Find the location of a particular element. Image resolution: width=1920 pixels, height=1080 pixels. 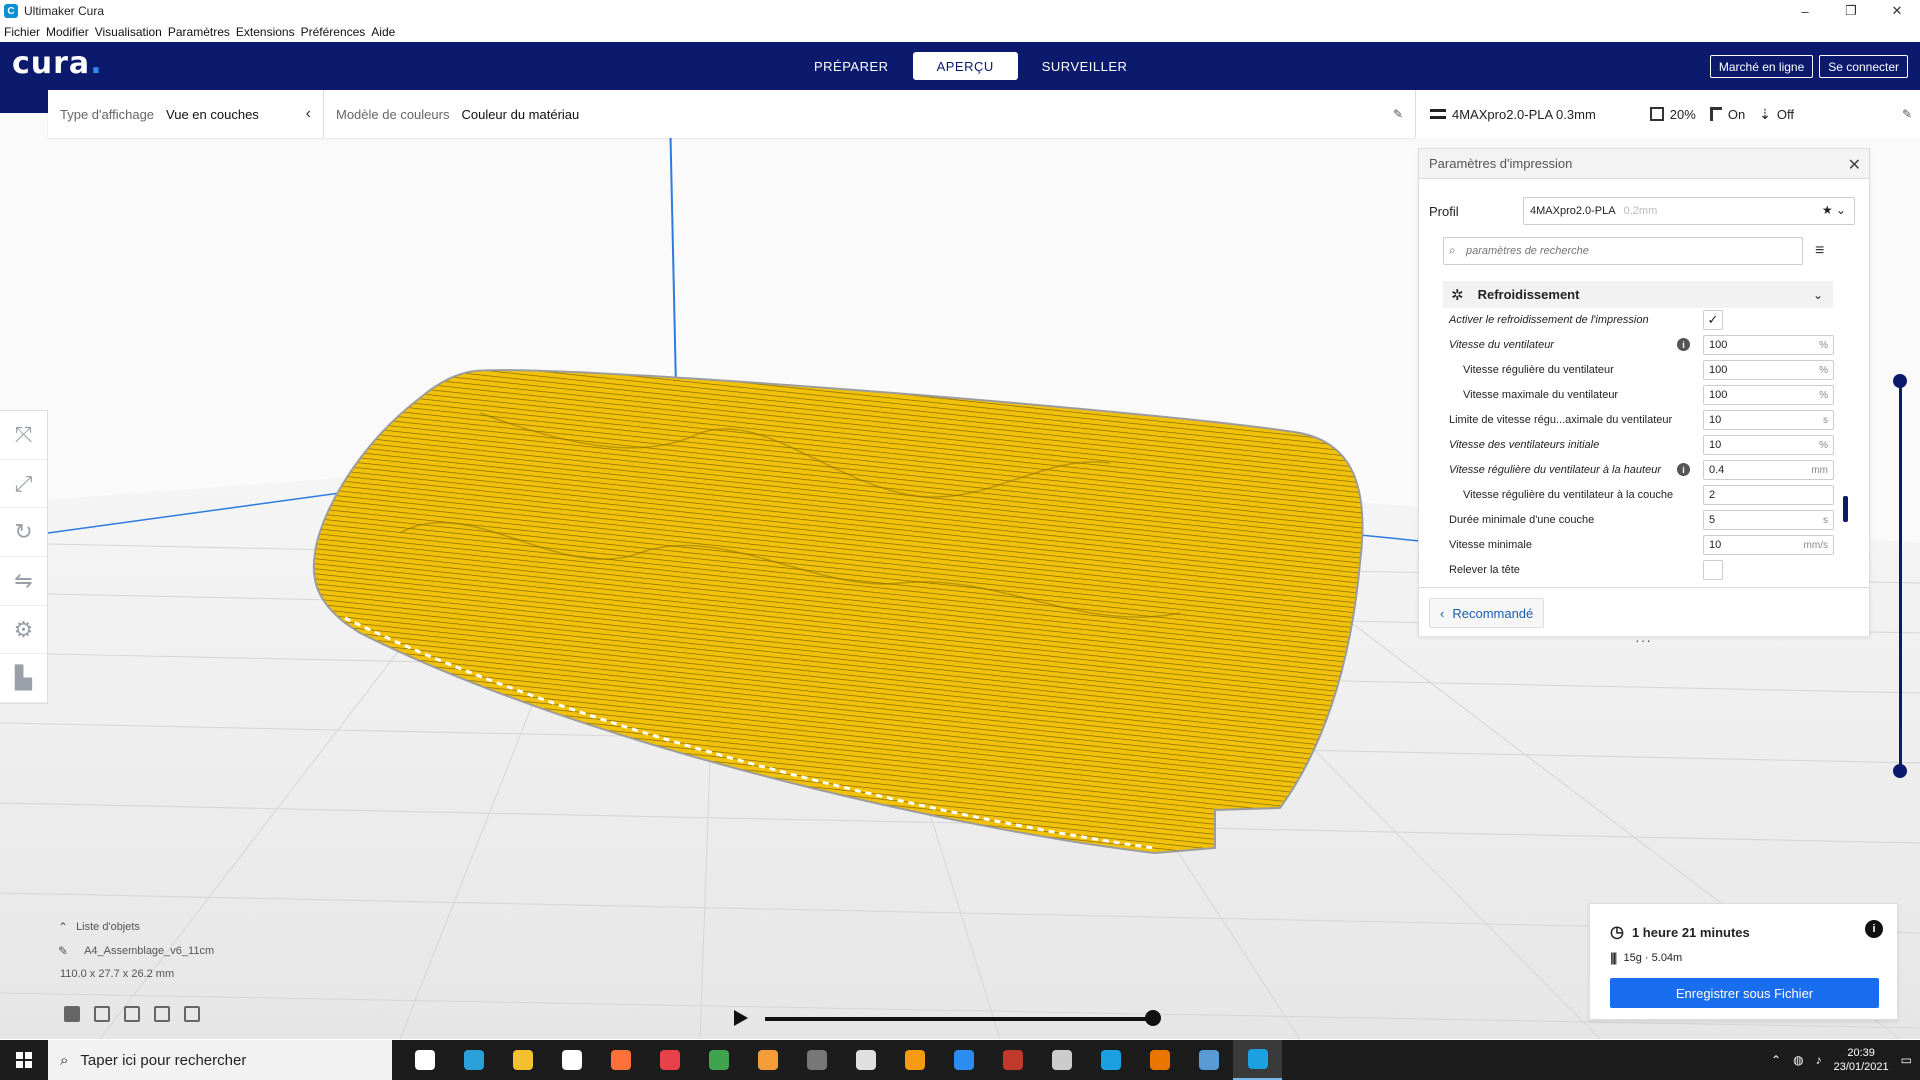

mirror-tool-icon: ⇋ is located at coordinates (23, 581).